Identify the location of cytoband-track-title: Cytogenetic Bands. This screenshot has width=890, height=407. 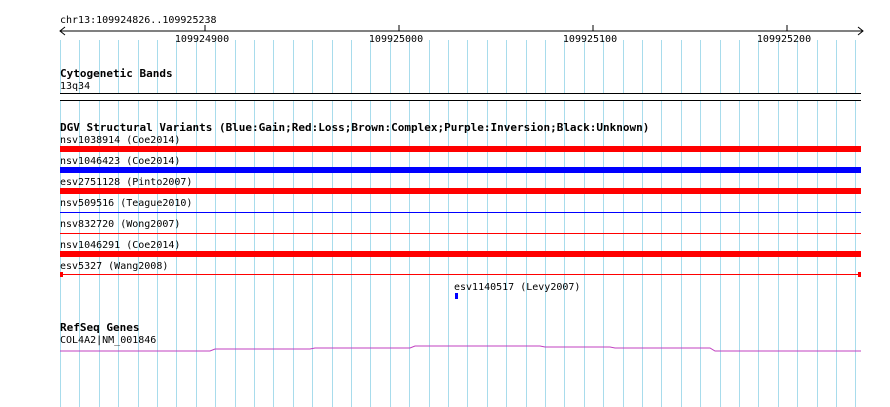
(116, 74).